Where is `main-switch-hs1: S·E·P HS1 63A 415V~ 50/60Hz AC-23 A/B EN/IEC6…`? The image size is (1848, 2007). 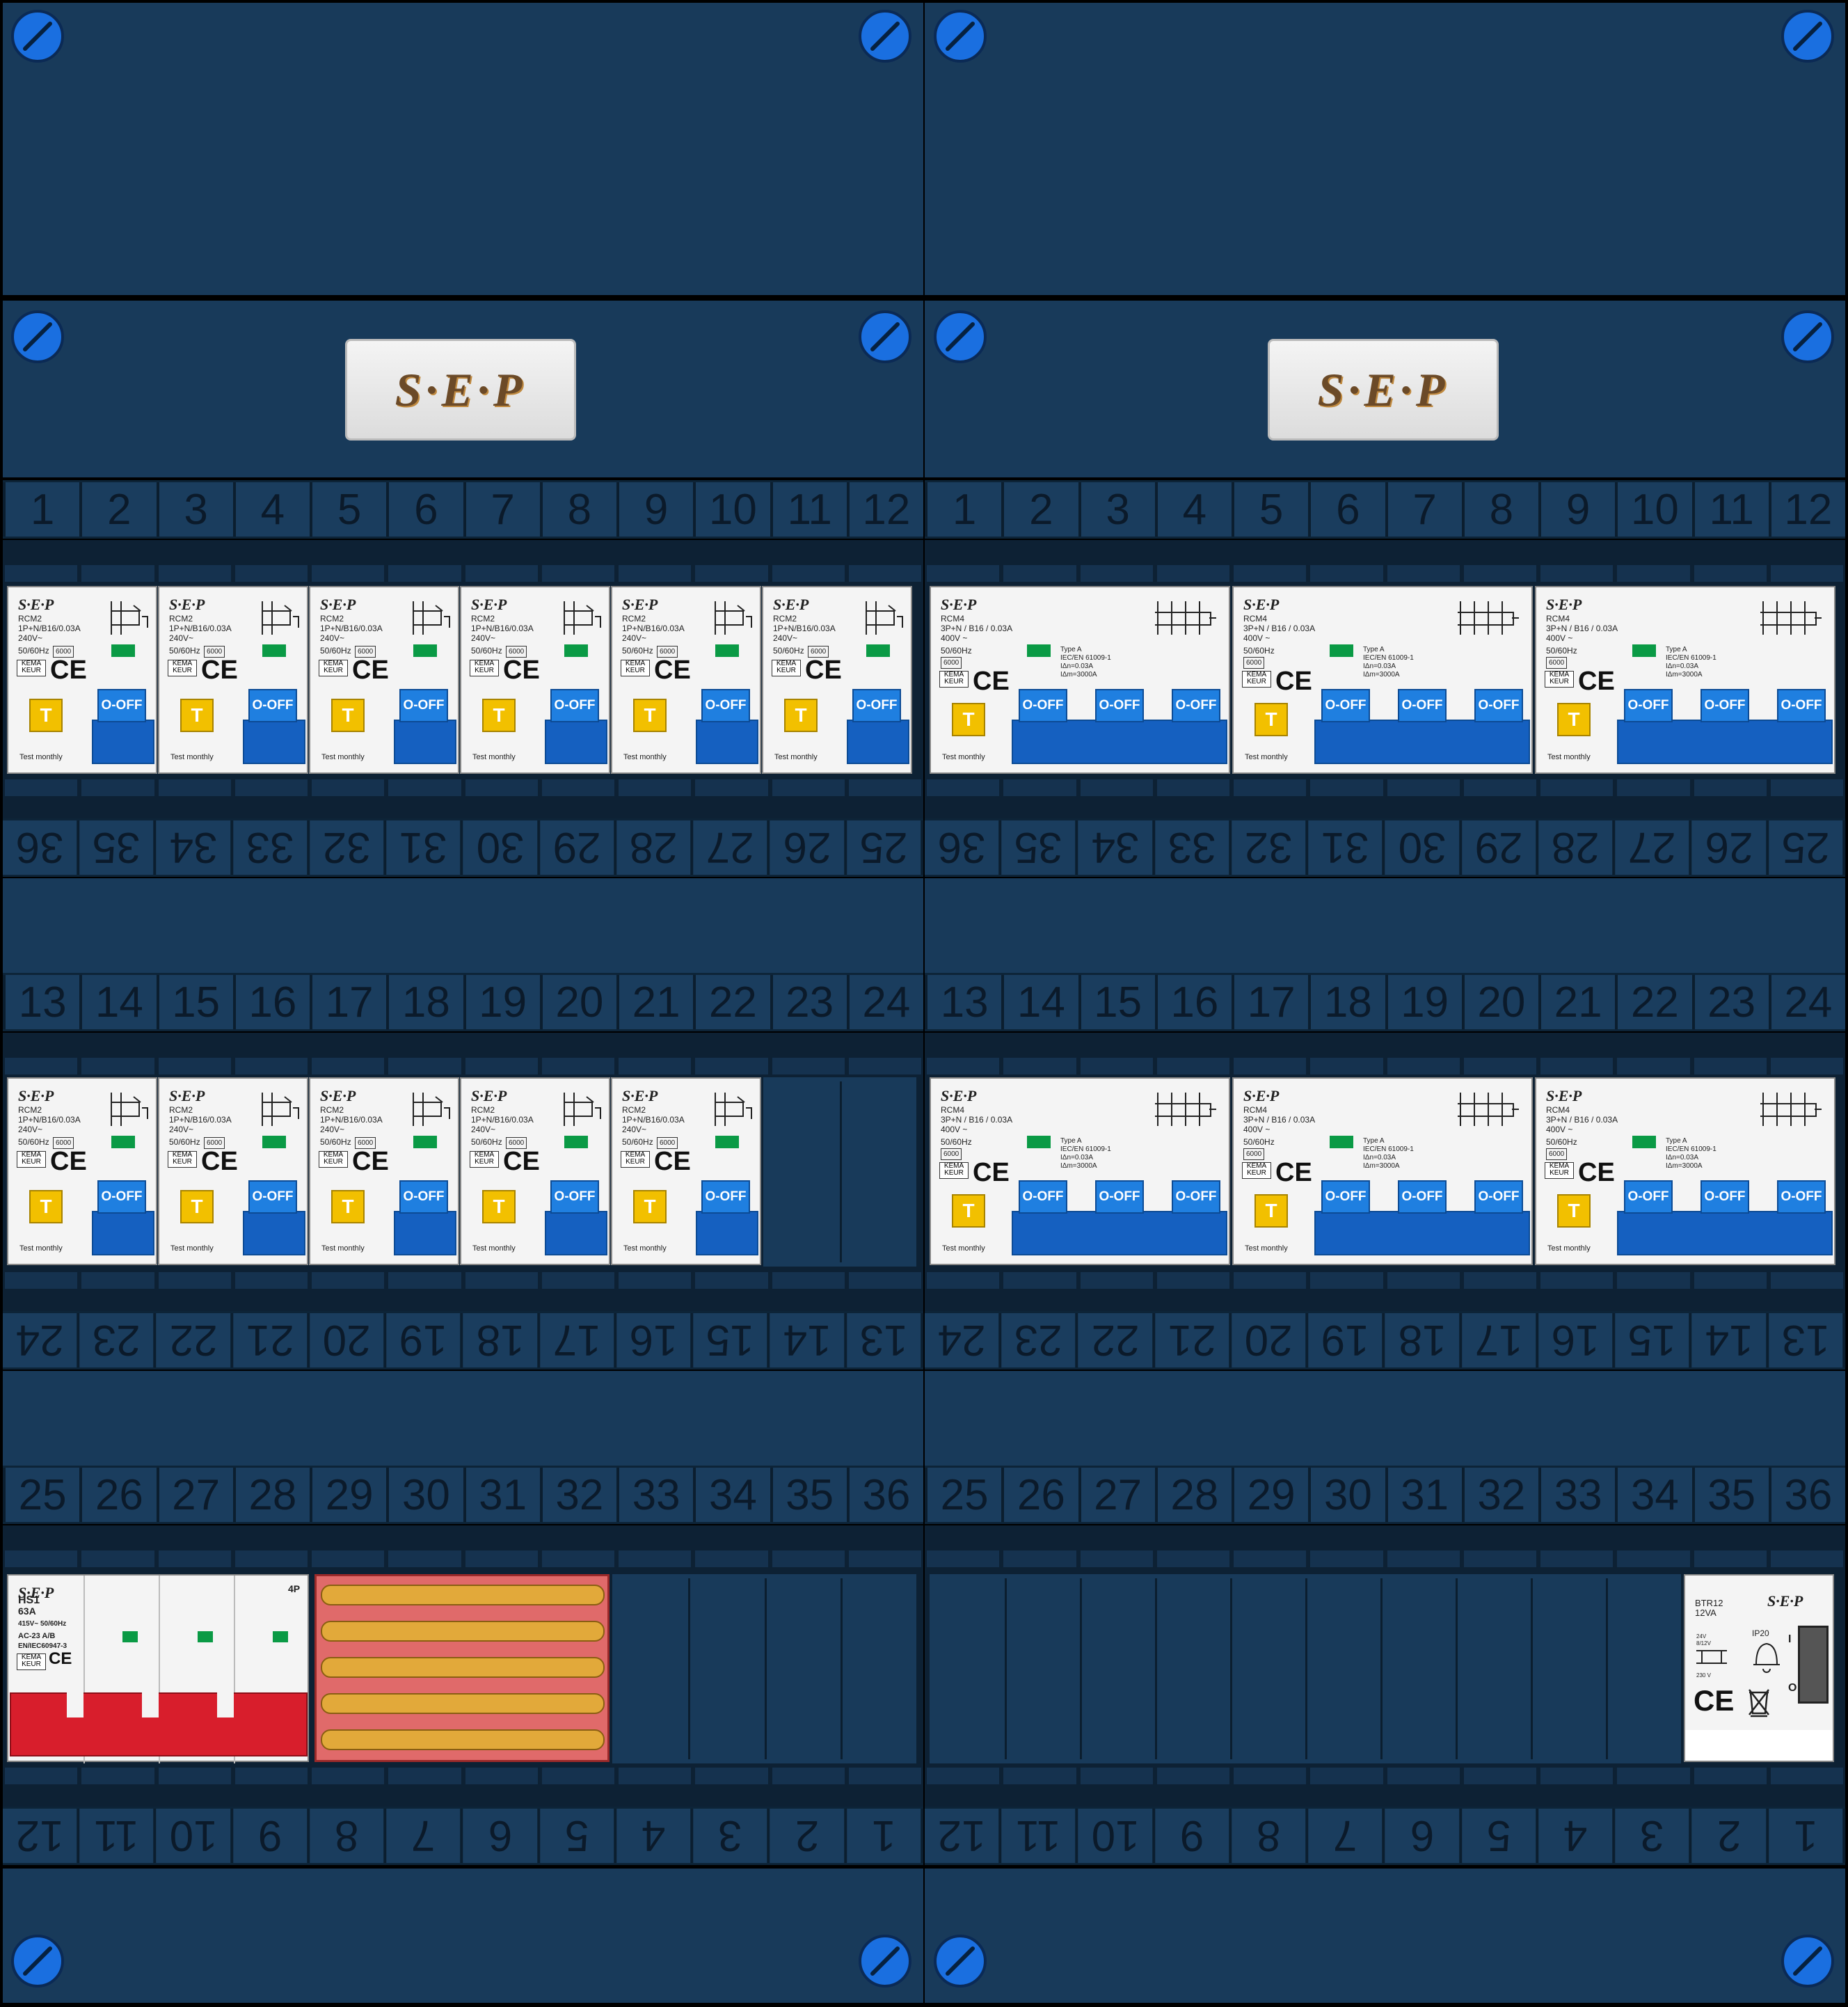
main-switch-hs1: S·E·P HS1 63A 415V~ 50/60Hz AC-23 A/B EN/IEC6… is located at coordinates (158, 1668).